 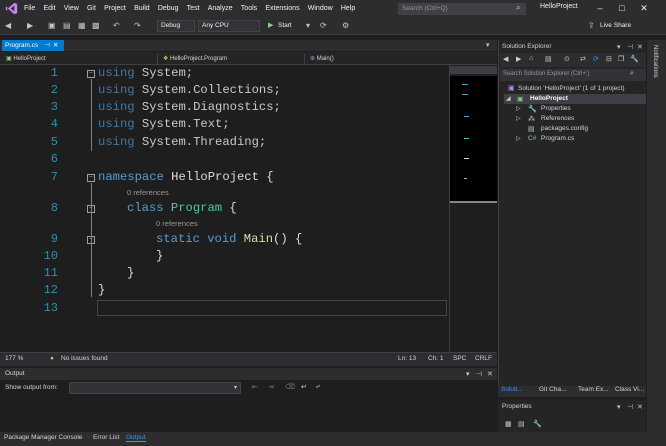 What do you see at coordinates (271, 387) in the screenshot?
I see `next-message-icon: ⇥` at bounding box center [271, 387].